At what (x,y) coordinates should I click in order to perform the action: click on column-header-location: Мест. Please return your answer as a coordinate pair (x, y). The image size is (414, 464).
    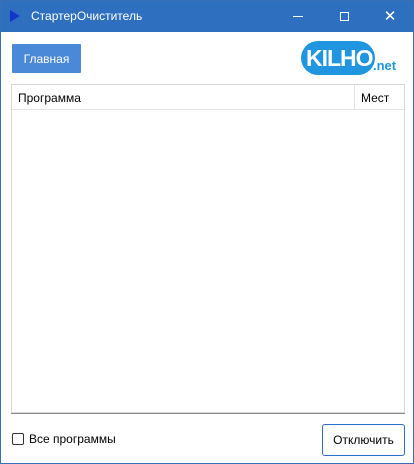
    Looking at the image, I should click on (375, 98).